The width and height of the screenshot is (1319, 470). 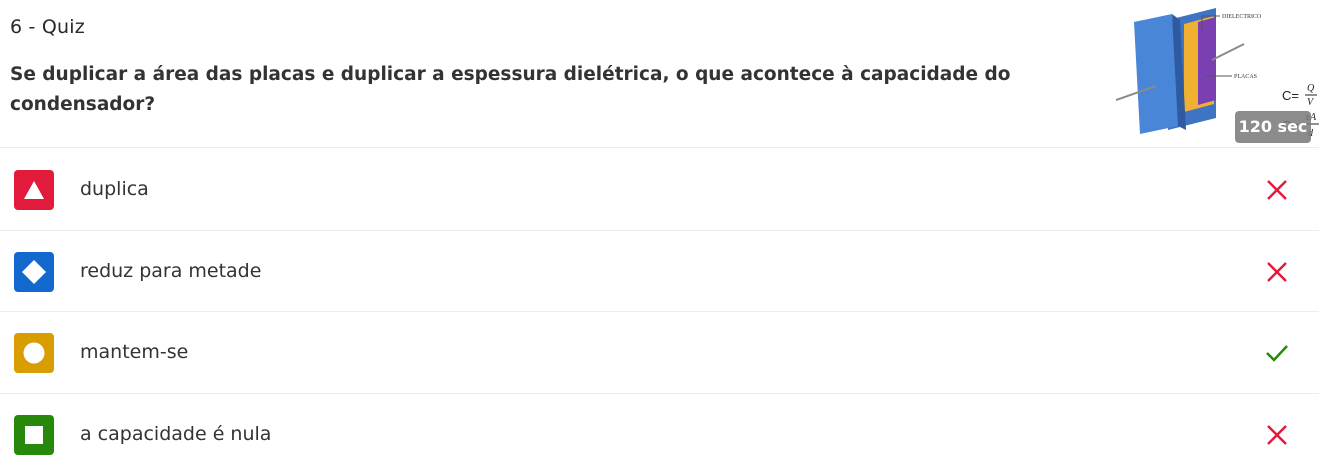 What do you see at coordinates (1242, 17) in the screenshot?
I see `dielectric-label: DIELECTRICO` at bounding box center [1242, 17].